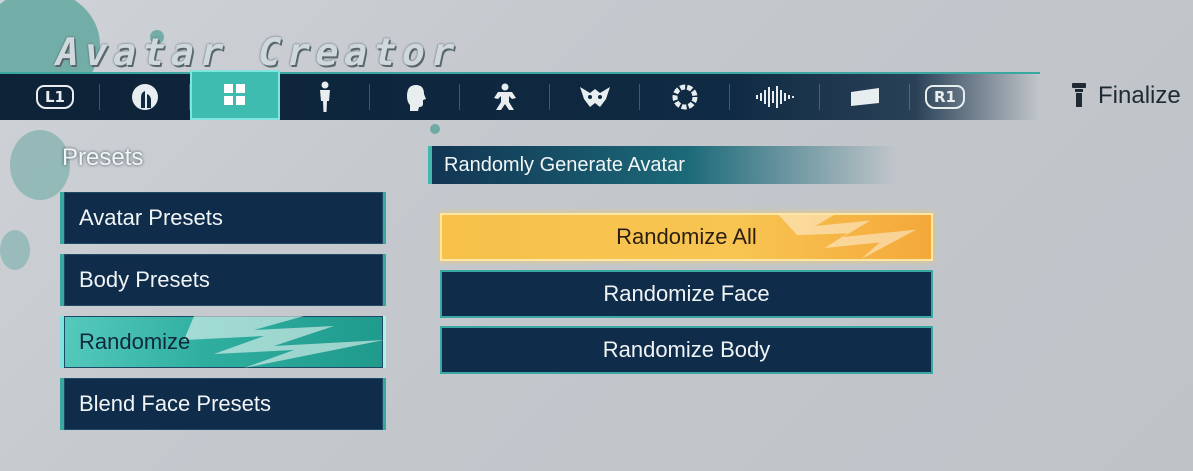  I want to click on tab-voice, so click(775, 97).